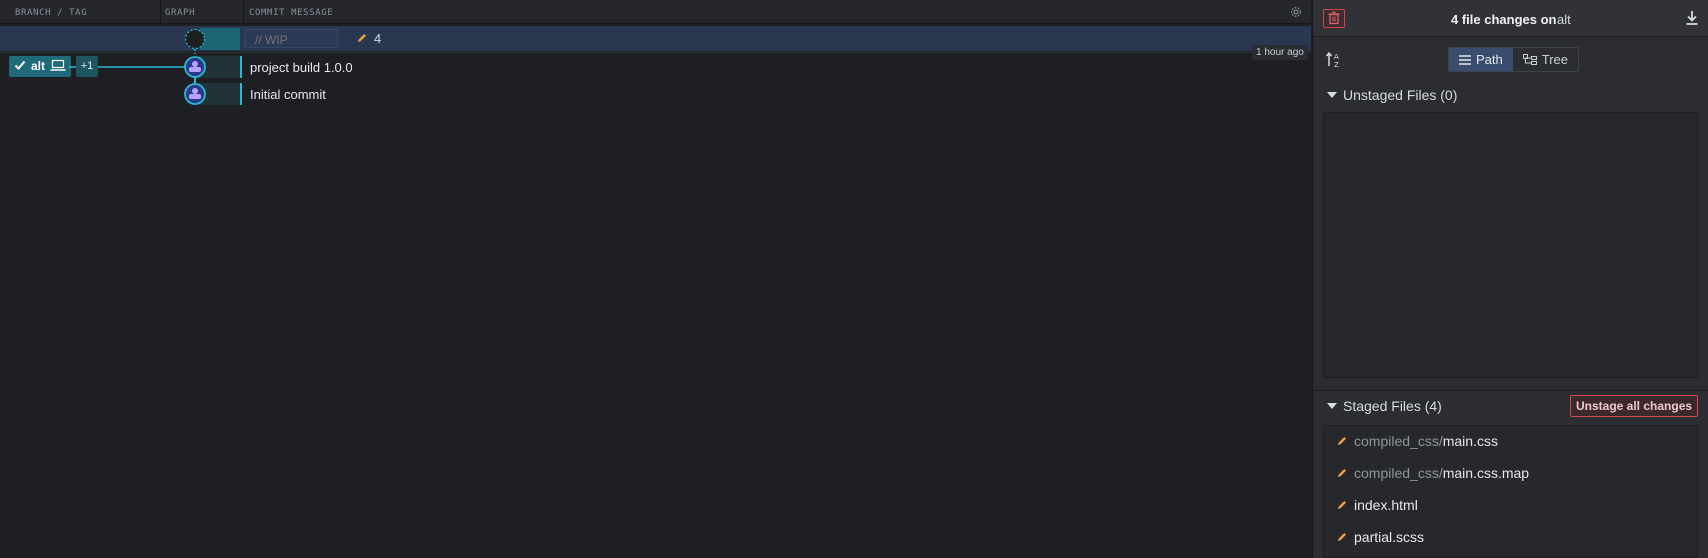  What do you see at coordinates (1554, 59) in the screenshot?
I see `tree-view-label: Tree` at bounding box center [1554, 59].